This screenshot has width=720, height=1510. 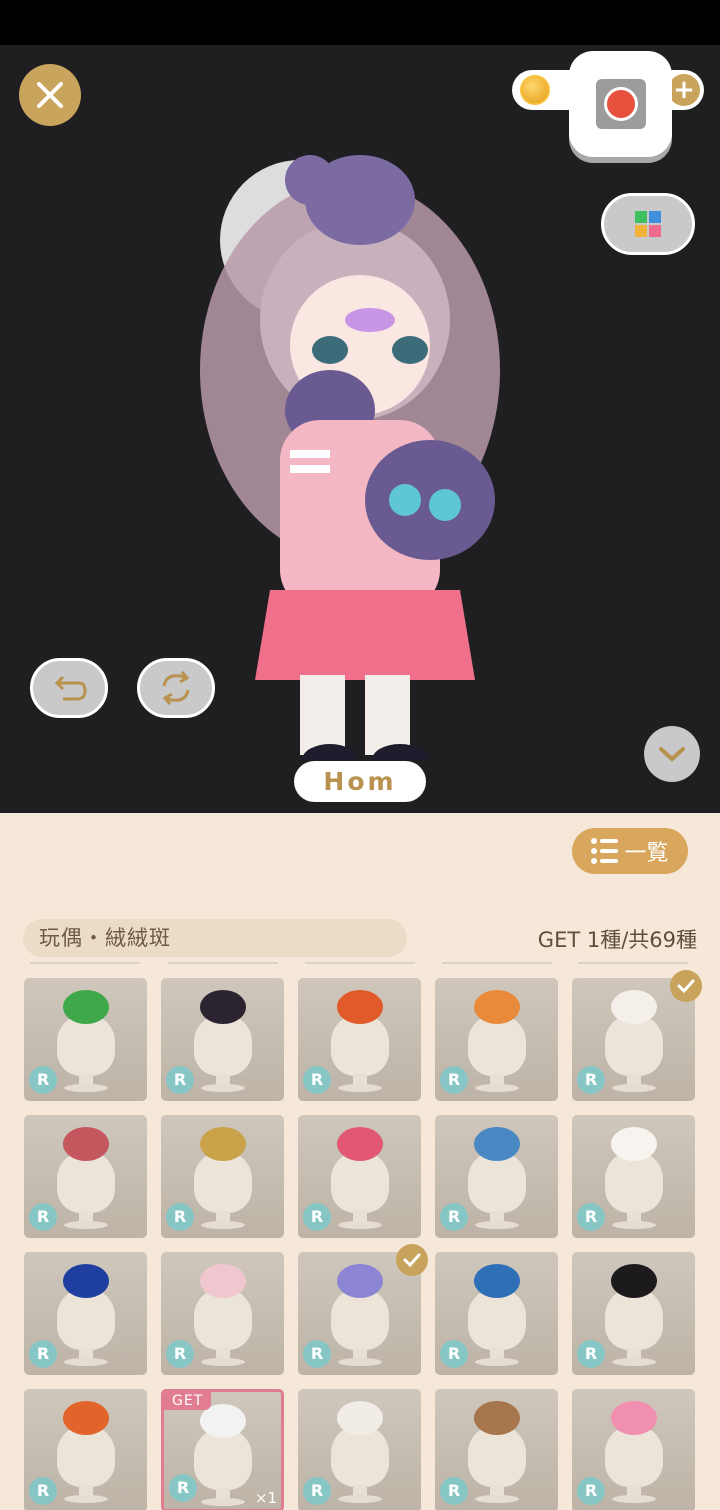 I want to click on add-currency-button: +, so click(x=684, y=90).